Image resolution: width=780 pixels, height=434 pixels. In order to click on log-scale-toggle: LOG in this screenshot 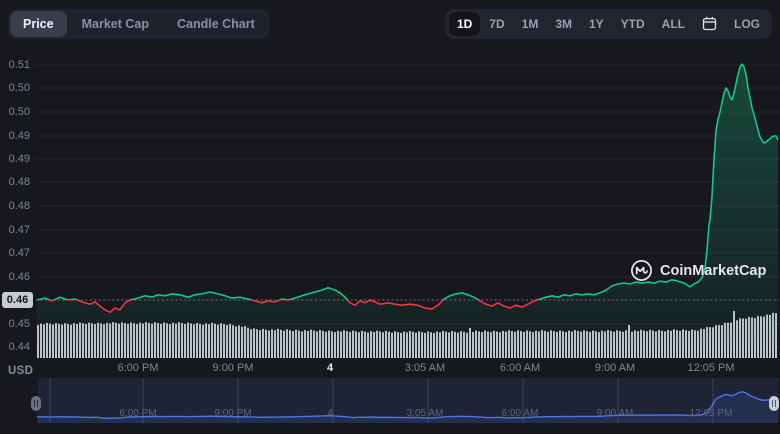, I will do `click(747, 24)`.